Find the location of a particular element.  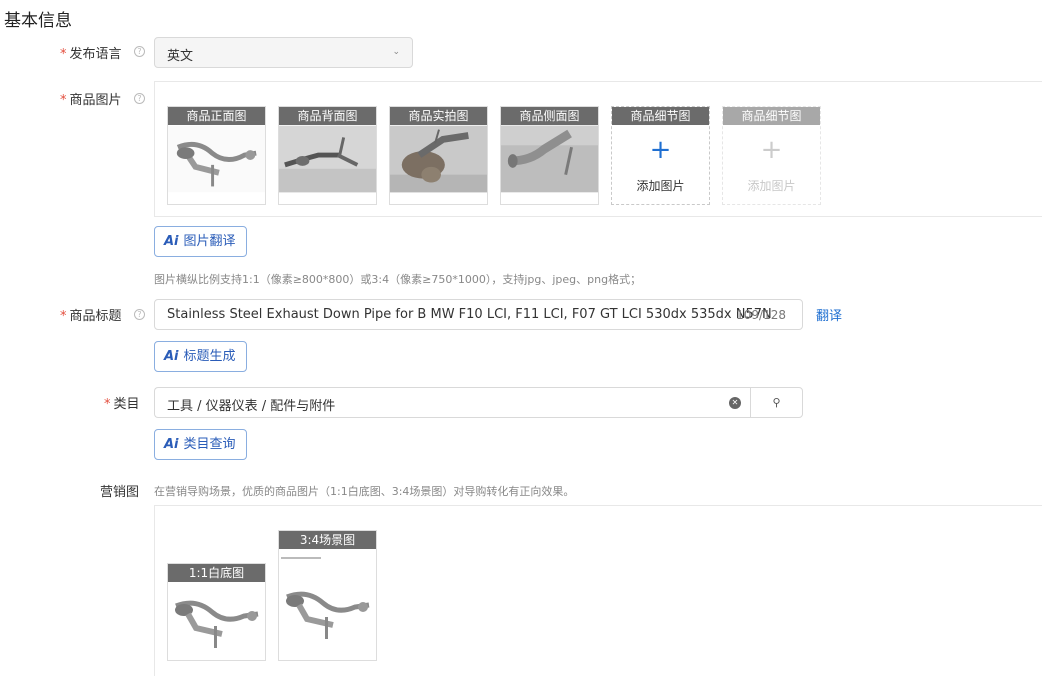

image-slot-caption: 商品背面图 is located at coordinates (327, 116).